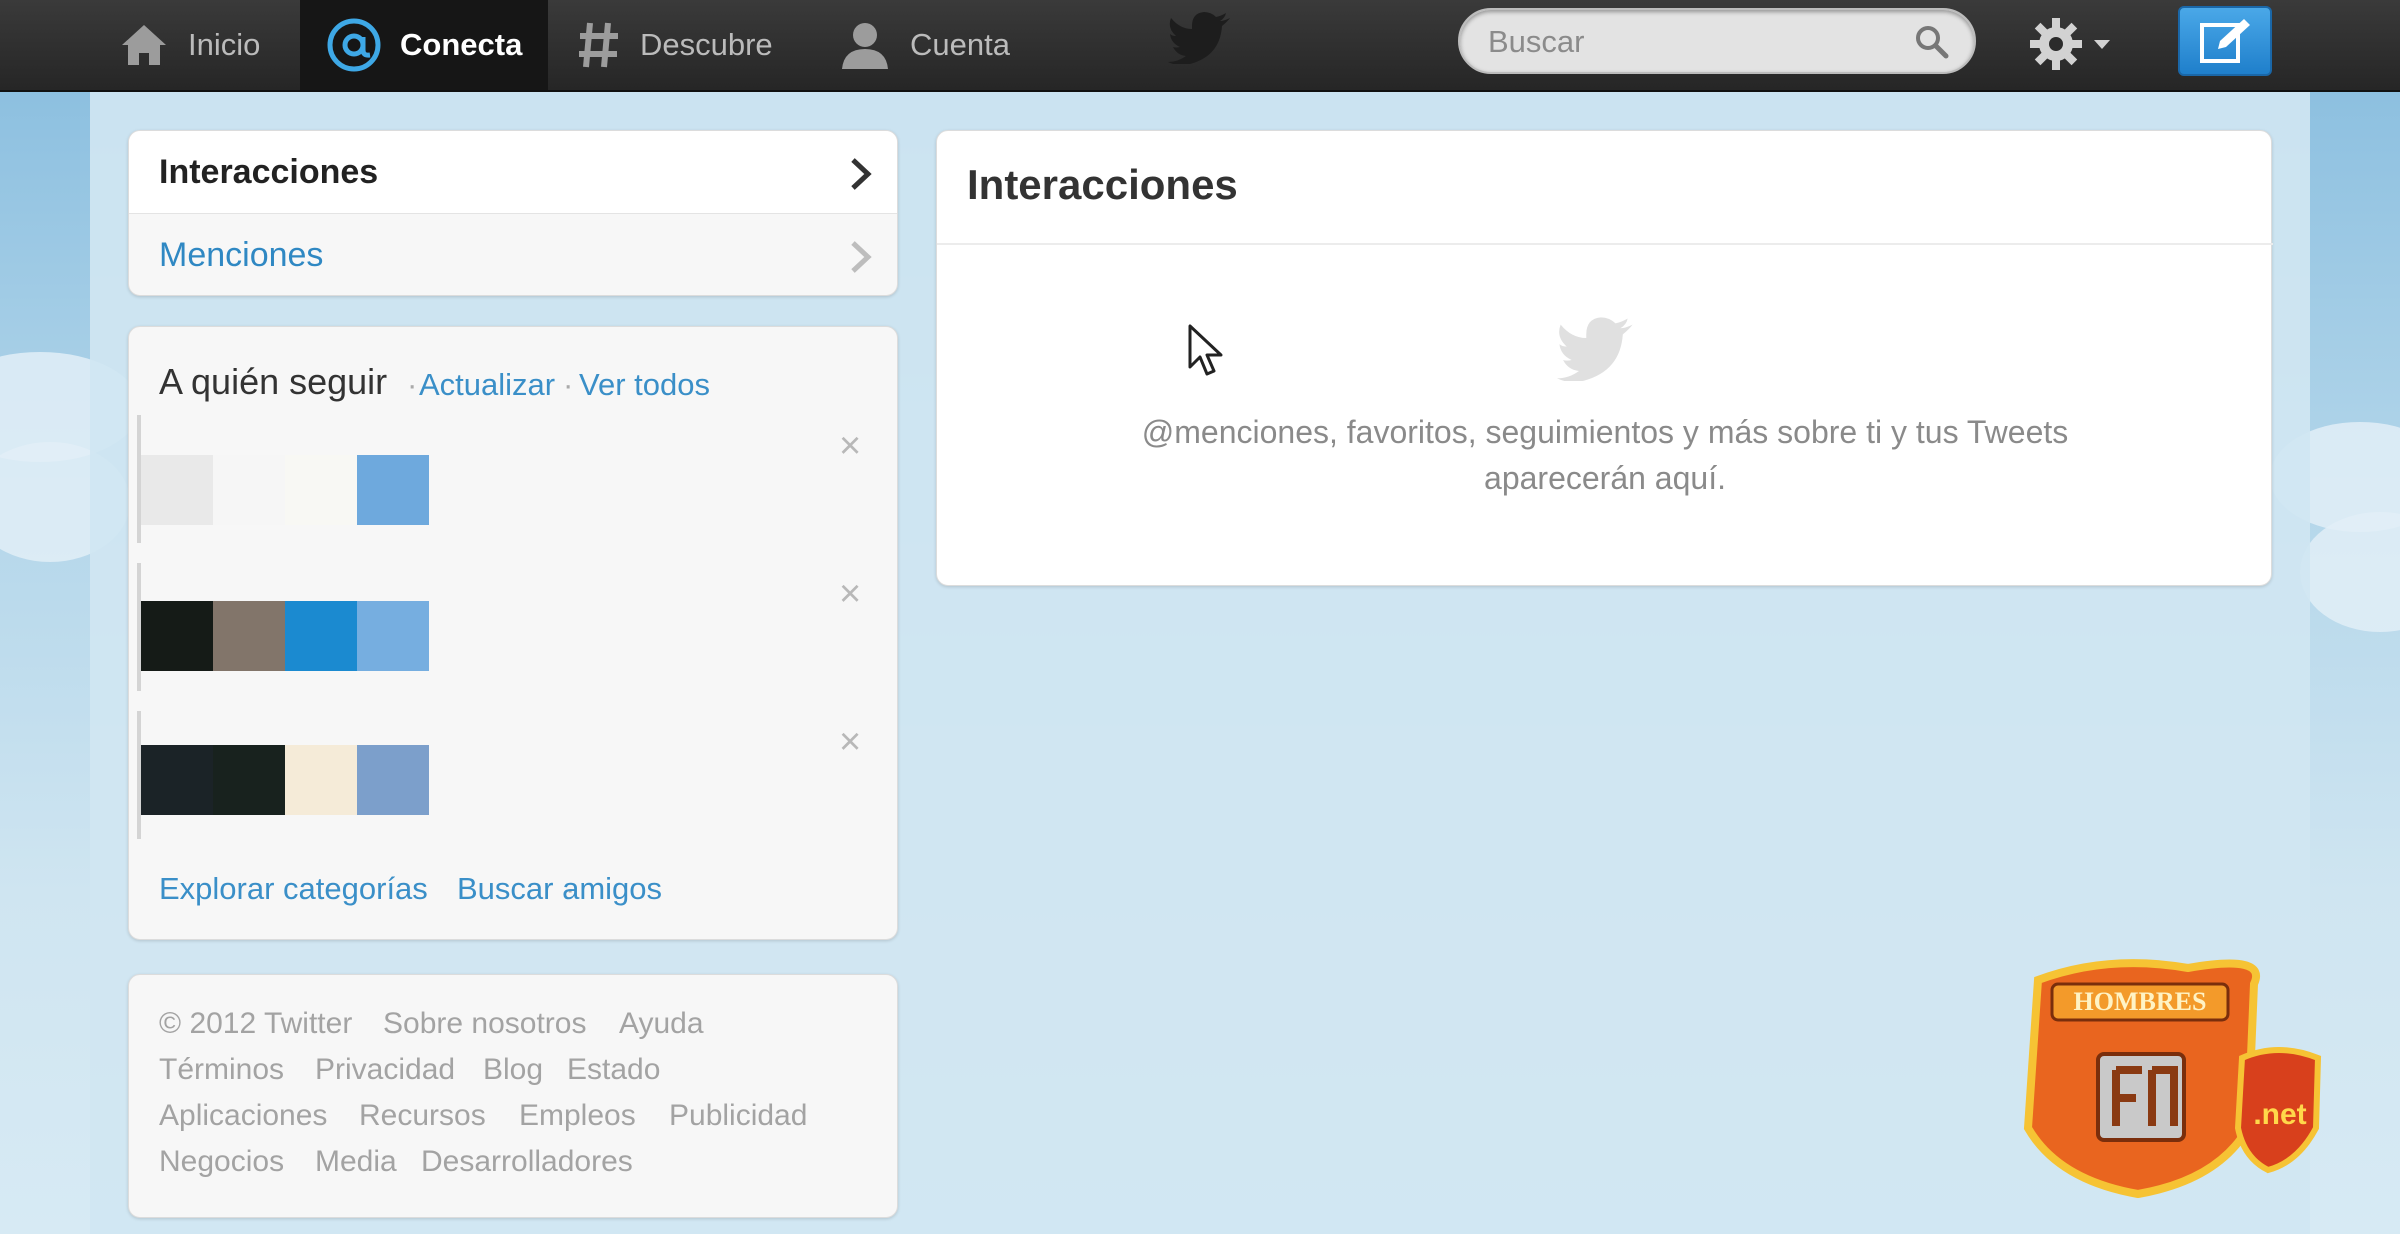 The width and height of the screenshot is (2400, 1234). Describe the element at coordinates (241, 255) in the screenshot. I see `menu-item-label: Menciones` at that location.